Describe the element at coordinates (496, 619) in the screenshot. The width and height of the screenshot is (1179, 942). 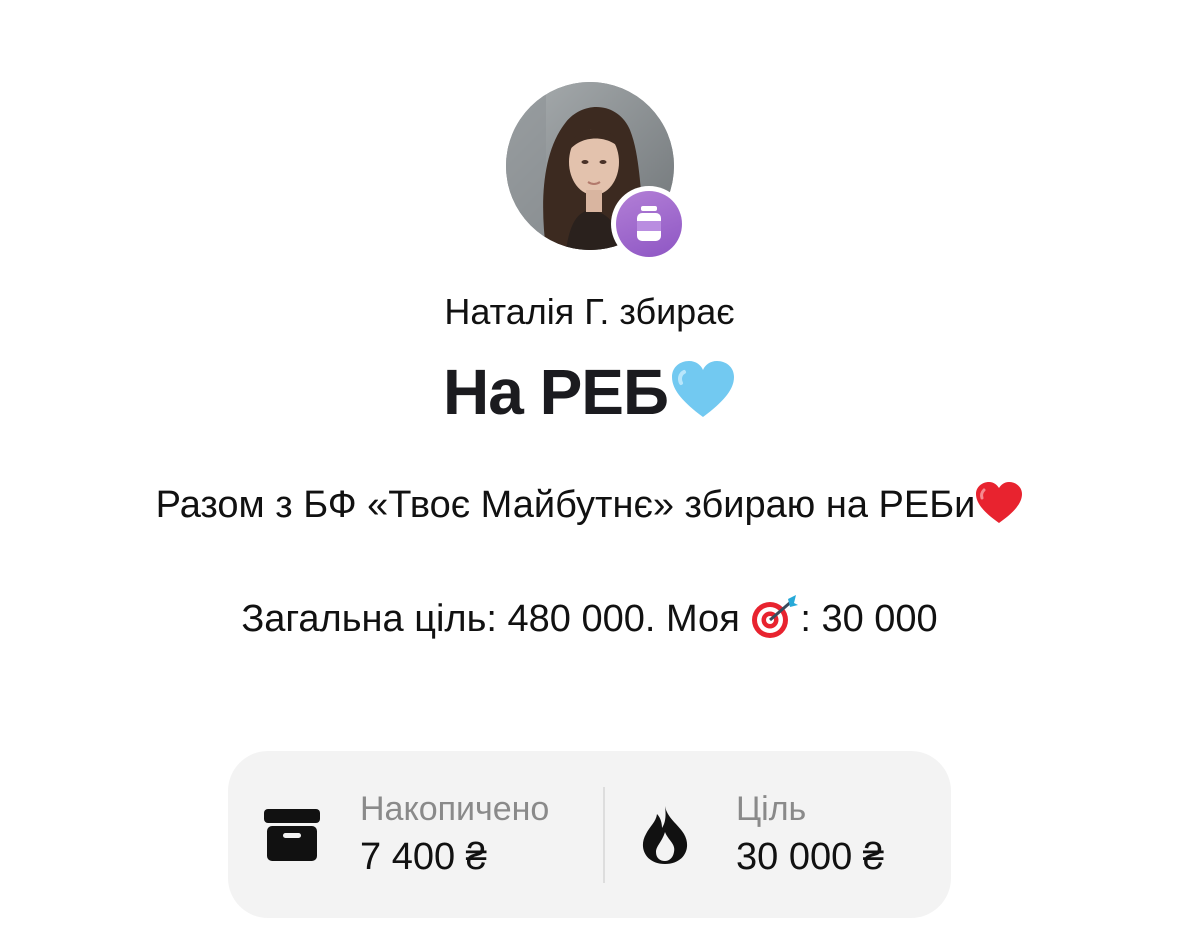
I see `description-line-2-before: Загальна ціль: 480 000. Моя` at that location.